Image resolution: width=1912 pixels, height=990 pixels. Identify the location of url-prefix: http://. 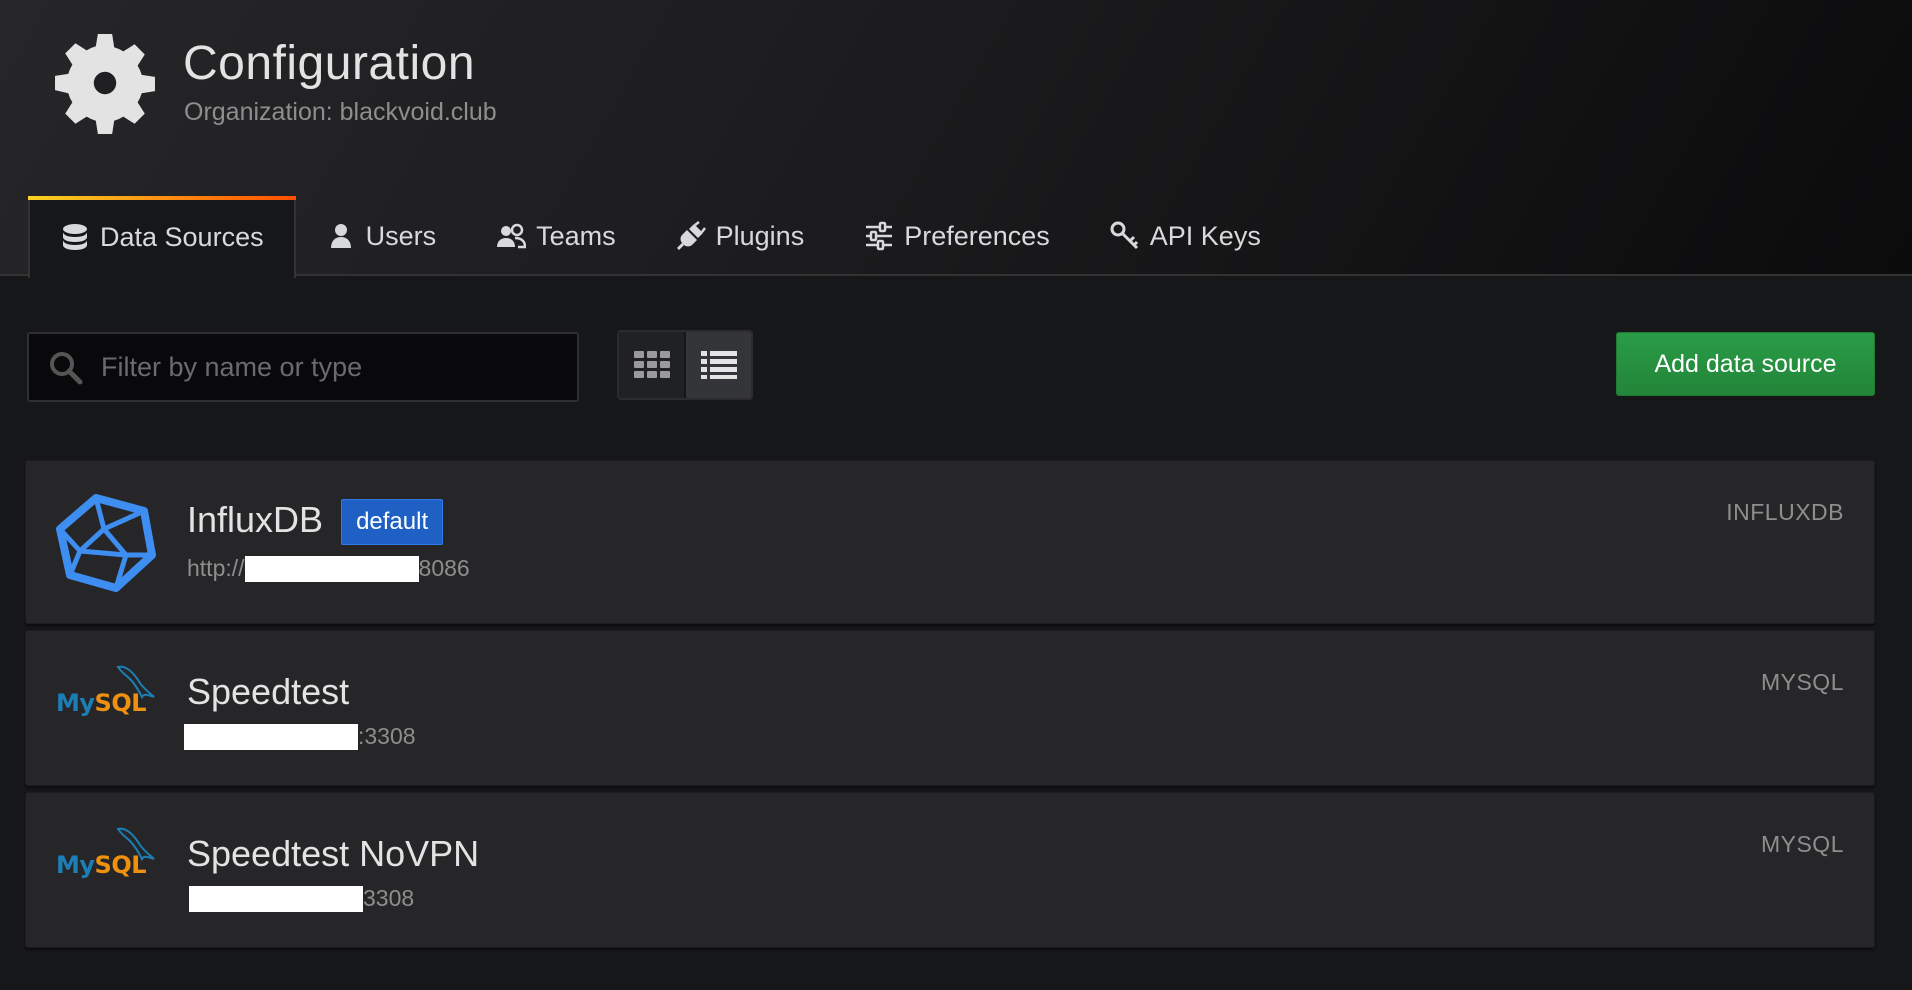
(216, 568).